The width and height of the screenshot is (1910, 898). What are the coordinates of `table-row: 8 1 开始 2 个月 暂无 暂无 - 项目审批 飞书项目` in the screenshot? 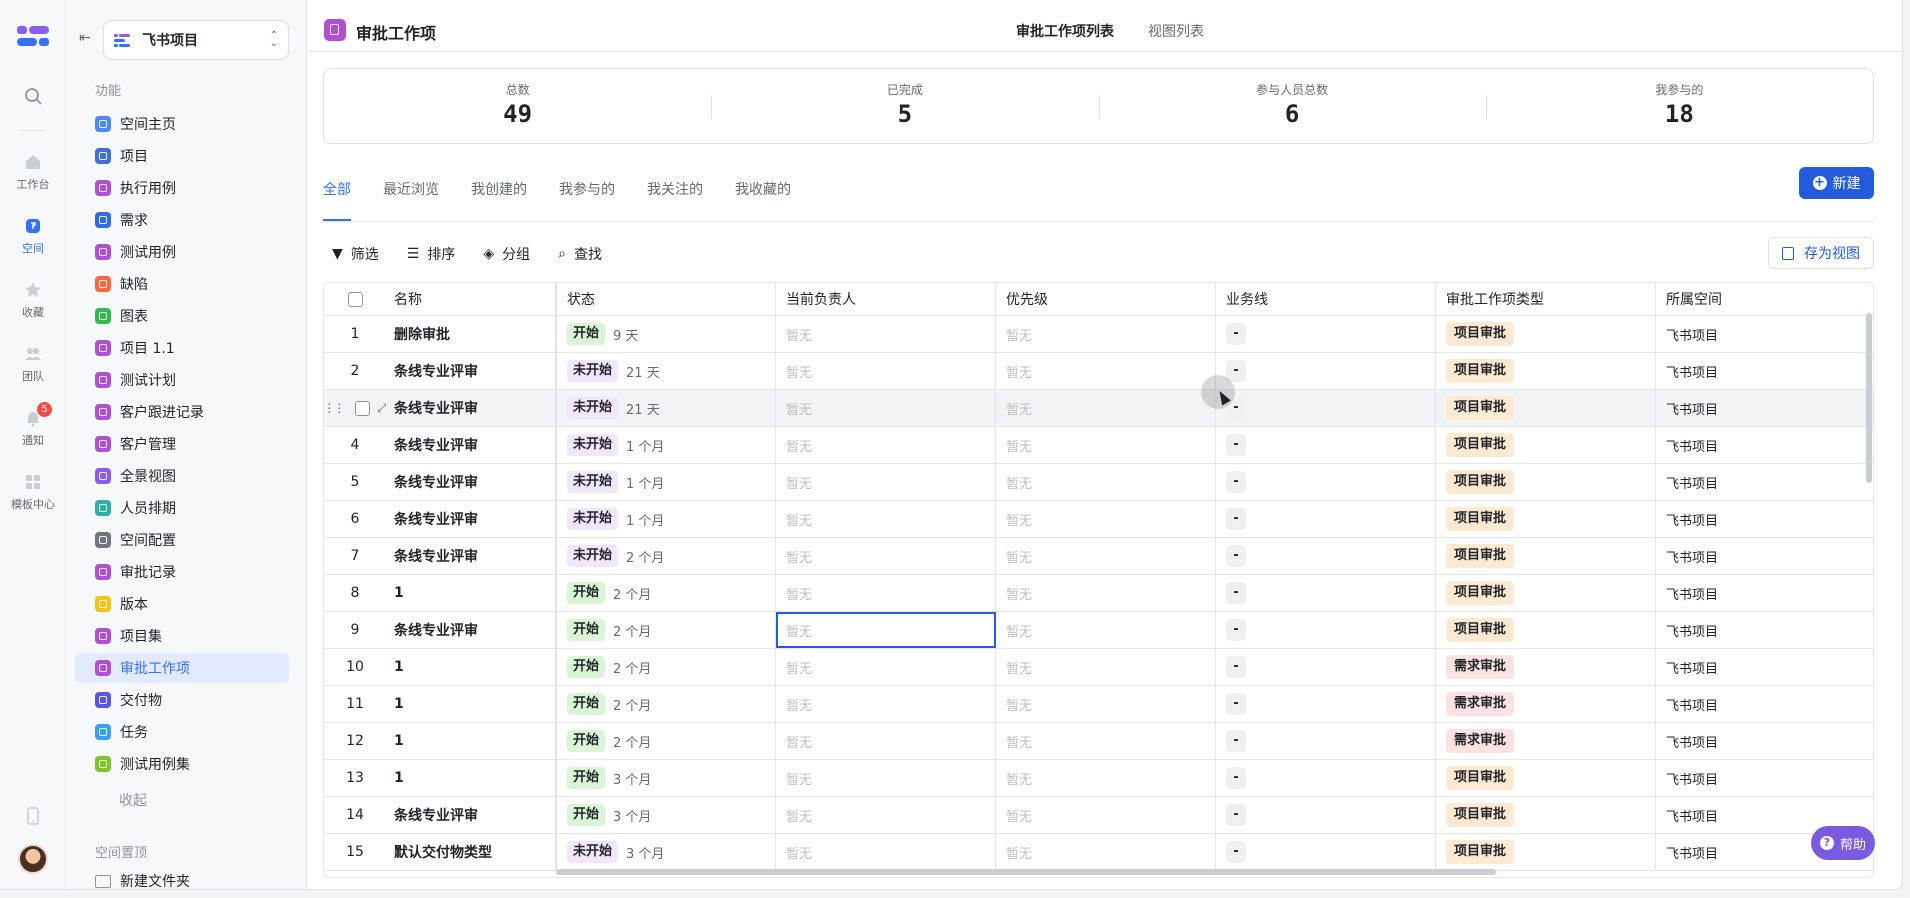 It's located at (1098, 593).